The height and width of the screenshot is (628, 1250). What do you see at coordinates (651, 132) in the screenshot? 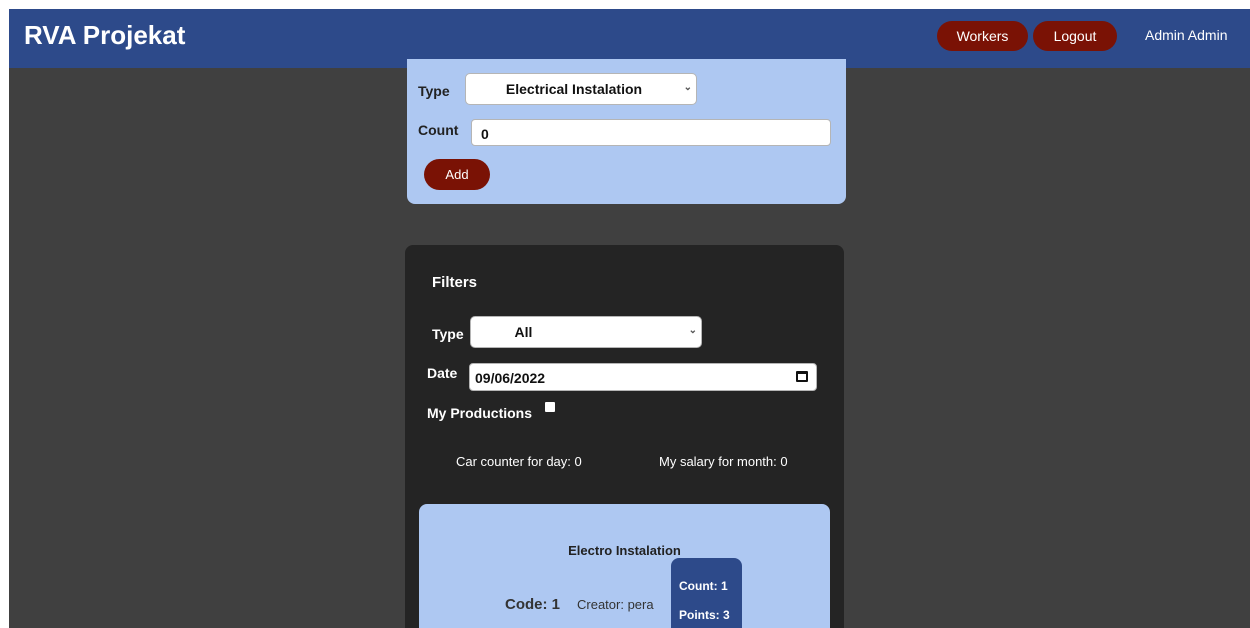
I see `count-input: 0` at bounding box center [651, 132].